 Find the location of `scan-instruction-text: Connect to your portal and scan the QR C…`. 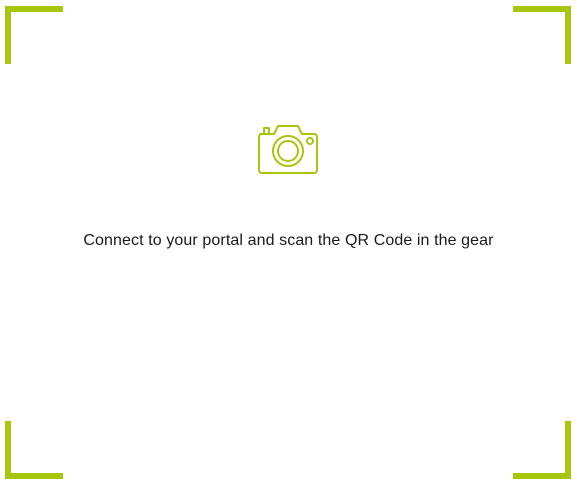

scan-instruction-text: Connect to your portal and scan the QR C… is located at coordinates (288, 240).